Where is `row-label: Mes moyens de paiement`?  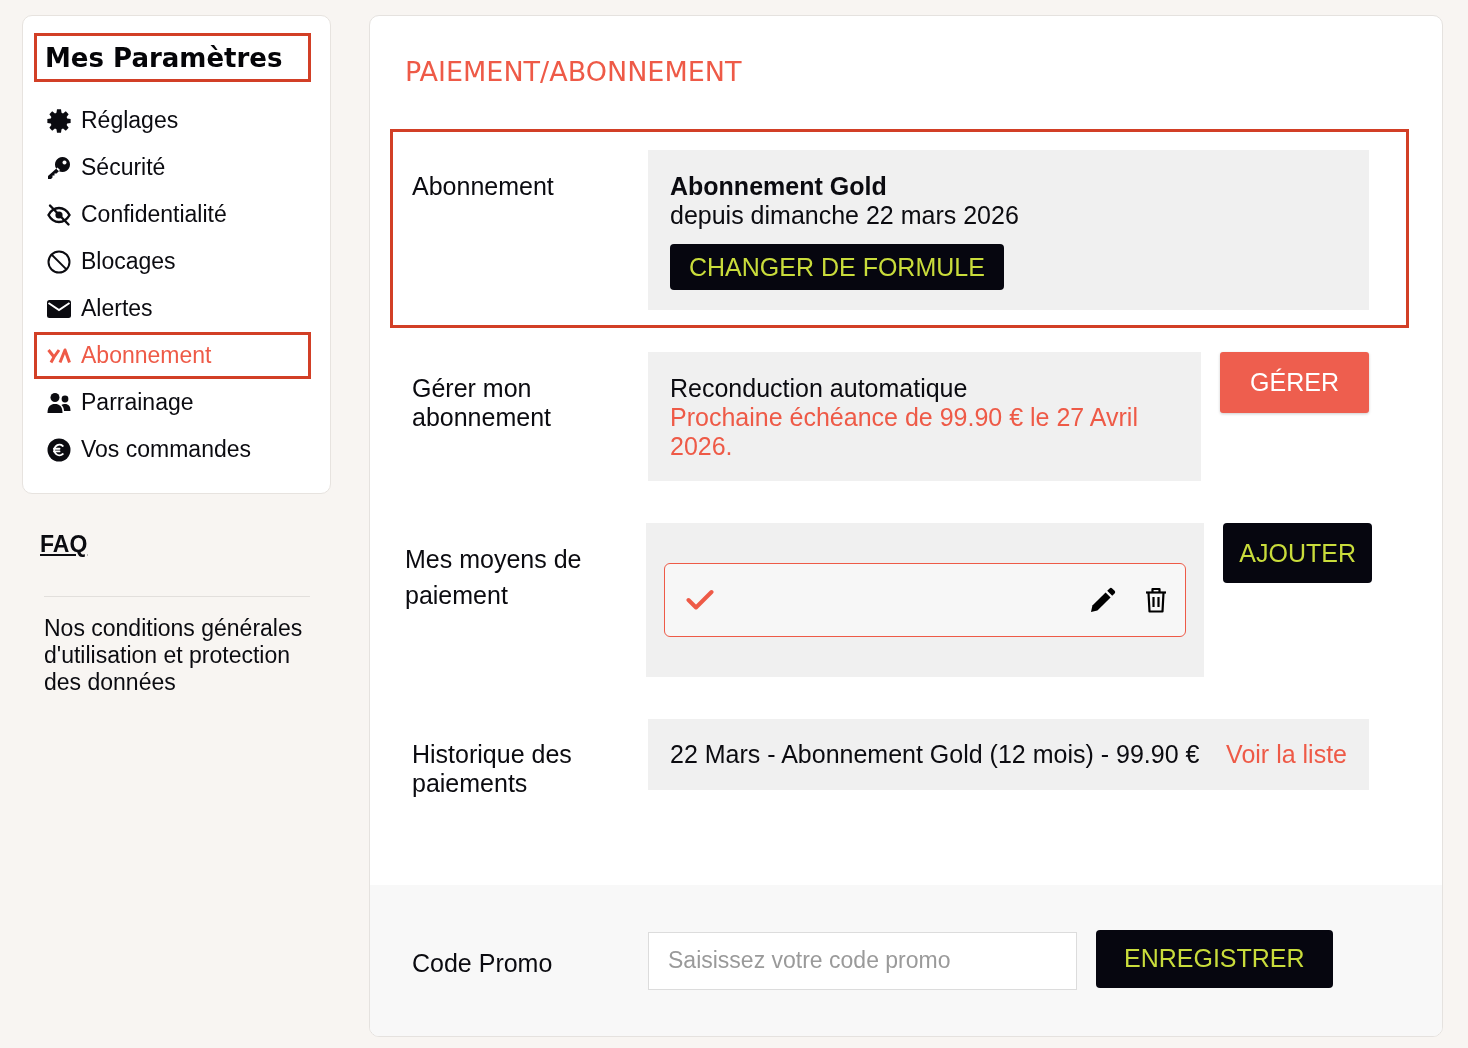
row-label: Mes moyens de paiement is located at coordinates (494, 577).